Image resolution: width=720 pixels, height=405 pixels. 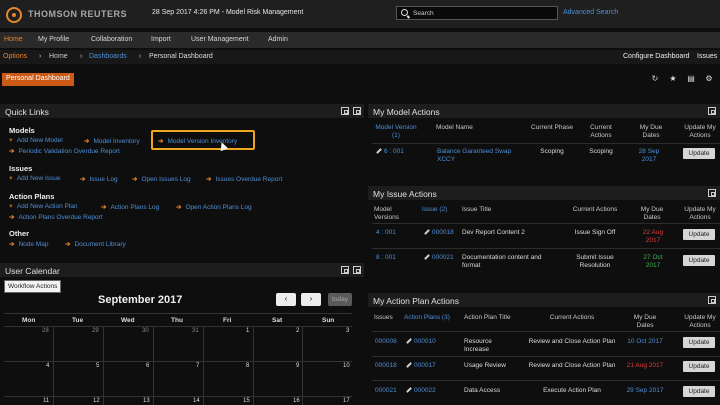 What do you see at coordinates (45, 331) in the screenshot?
I see `calendar-day: 28` at bounding box center [45, 331].